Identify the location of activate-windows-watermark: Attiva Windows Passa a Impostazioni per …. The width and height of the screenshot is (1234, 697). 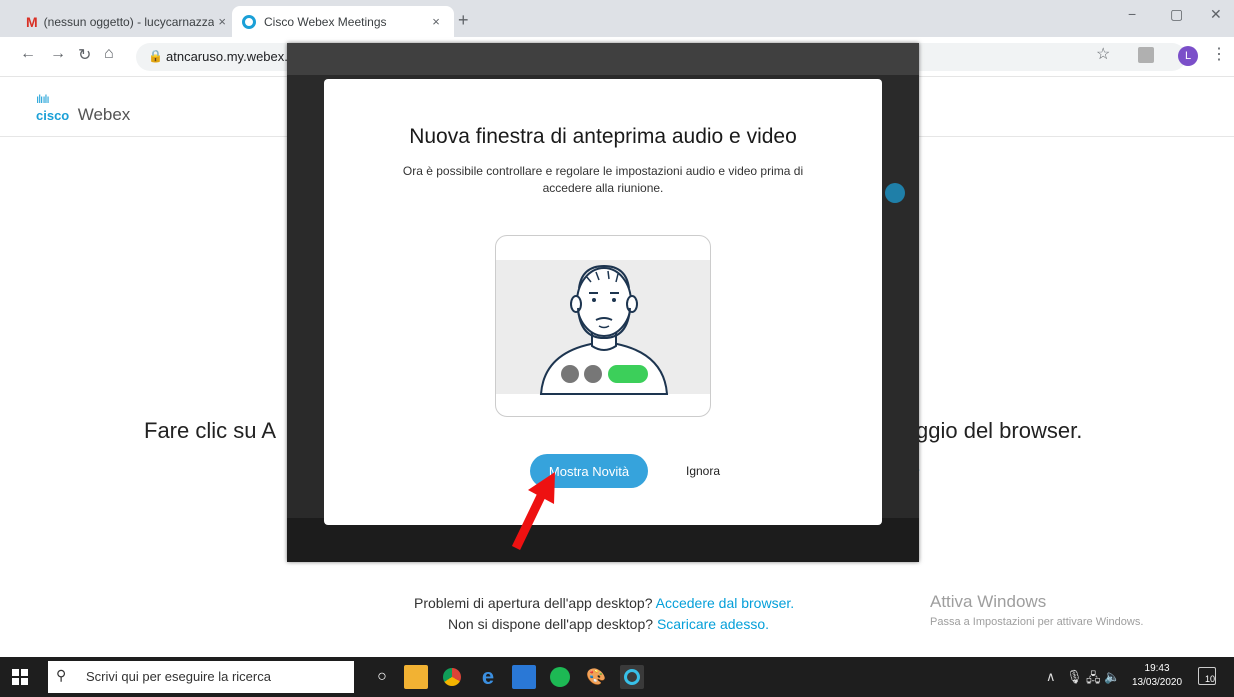
(1036, 610).